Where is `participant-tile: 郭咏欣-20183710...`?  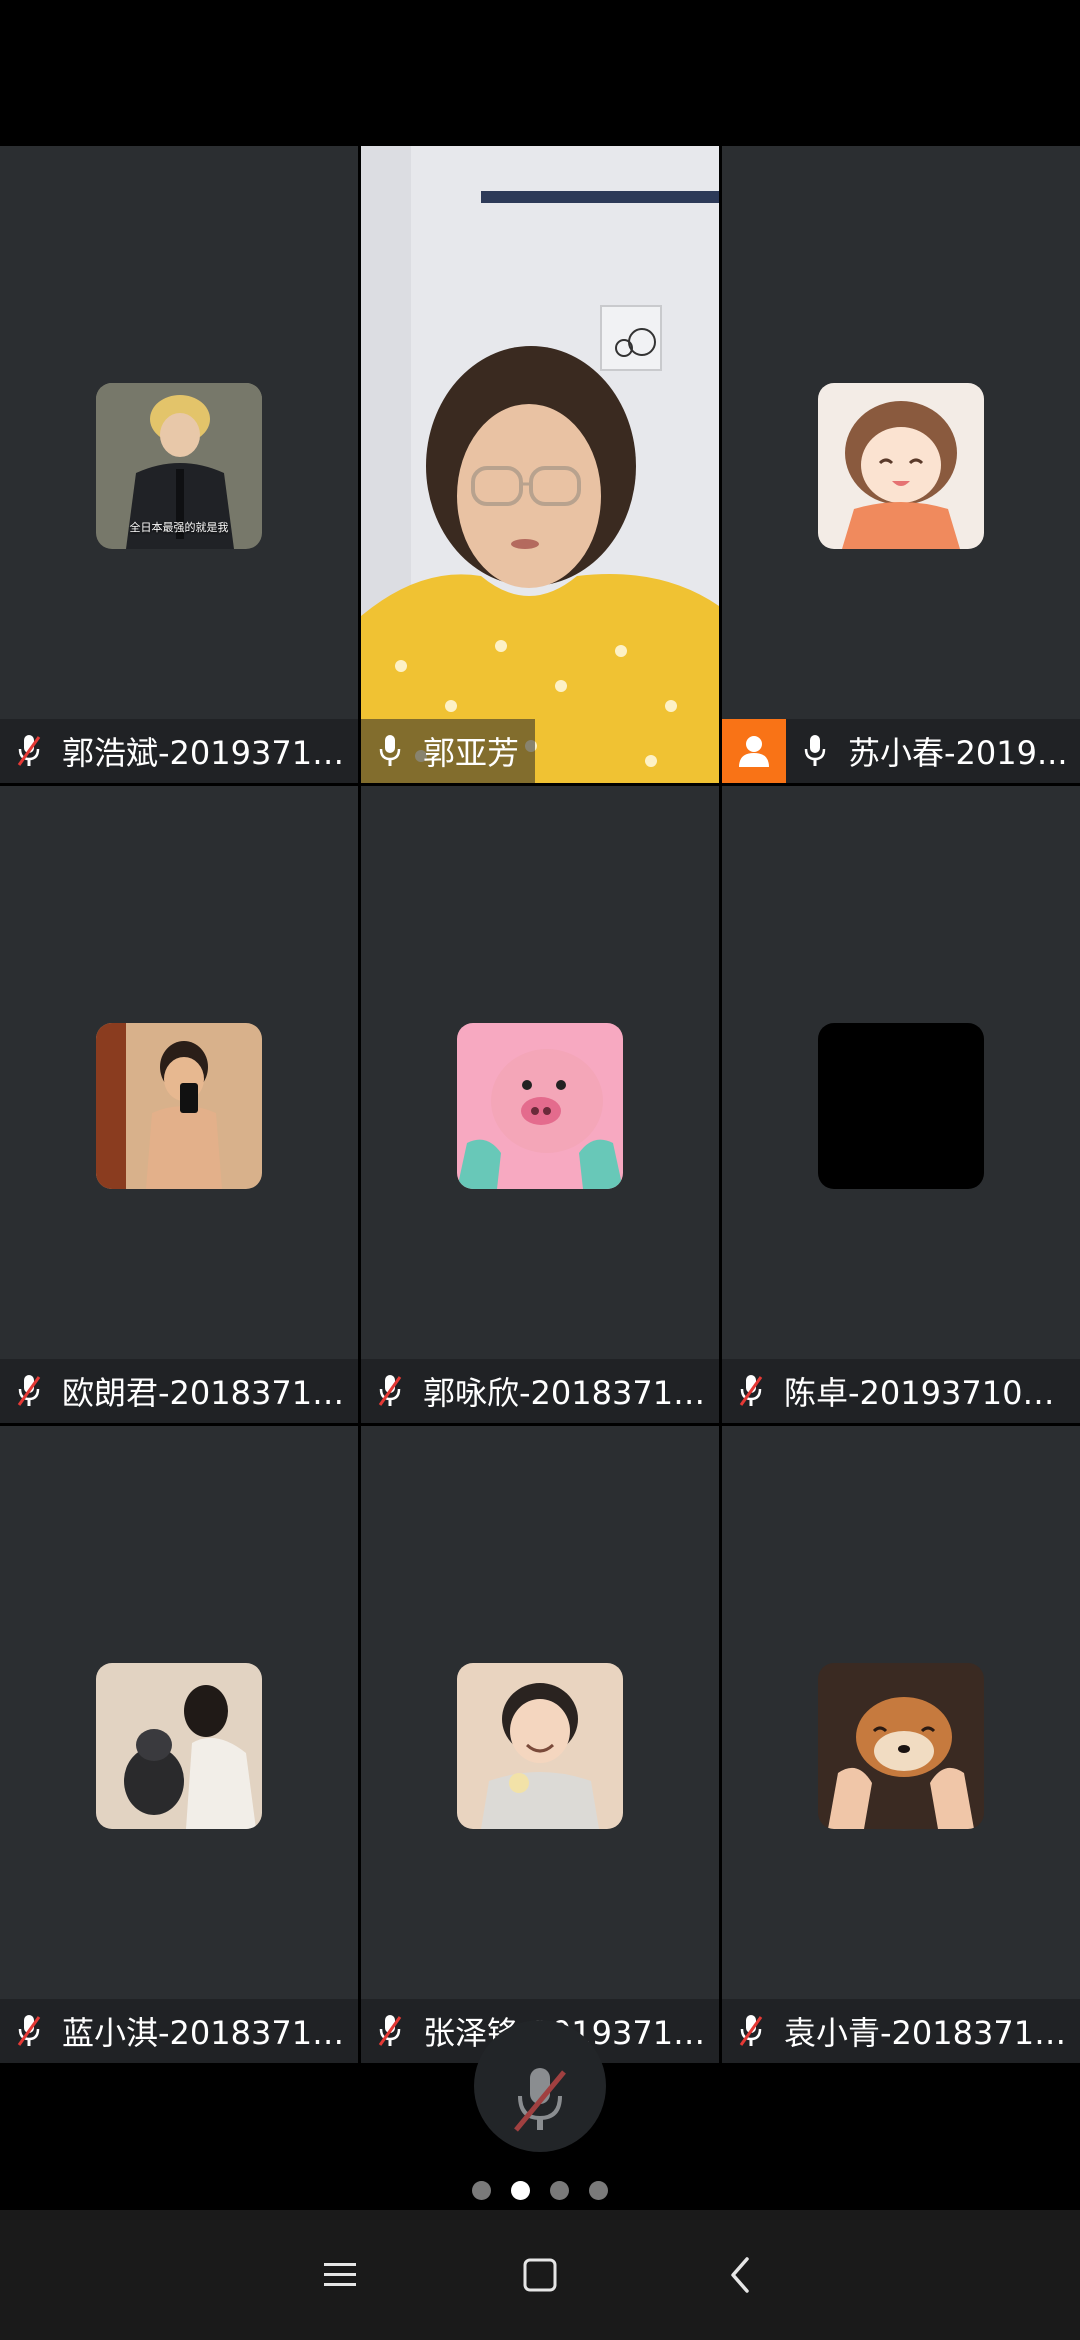
participant-tile: 郭咏欣-20183710... is located at coordinates (540, 1104).